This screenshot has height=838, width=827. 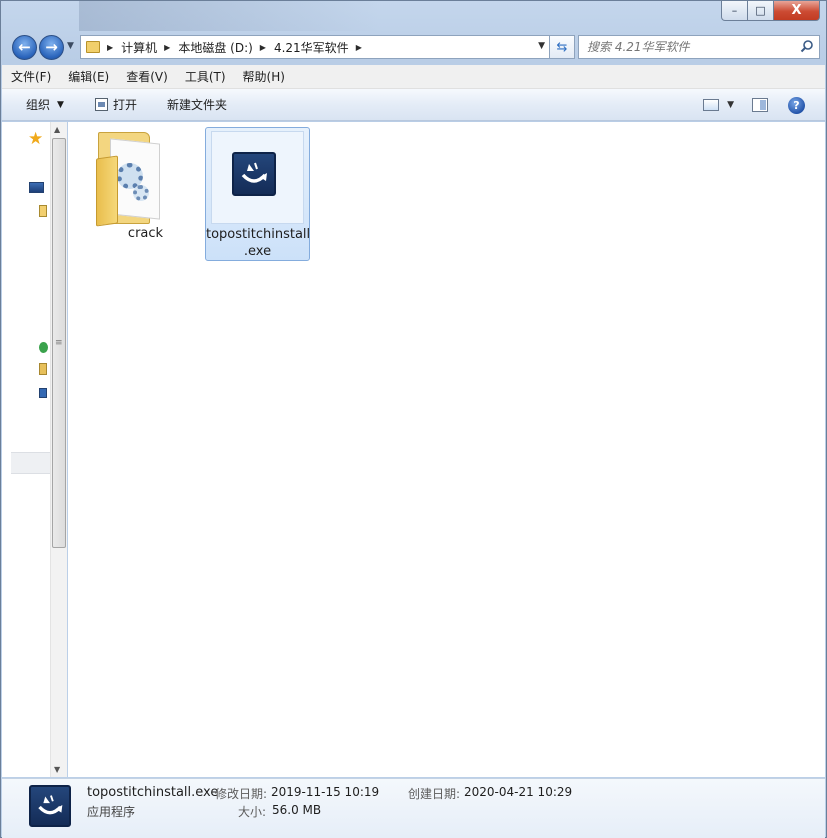 I want to click on details-modified-label: 修改日期:, so click(x=241, y=794).